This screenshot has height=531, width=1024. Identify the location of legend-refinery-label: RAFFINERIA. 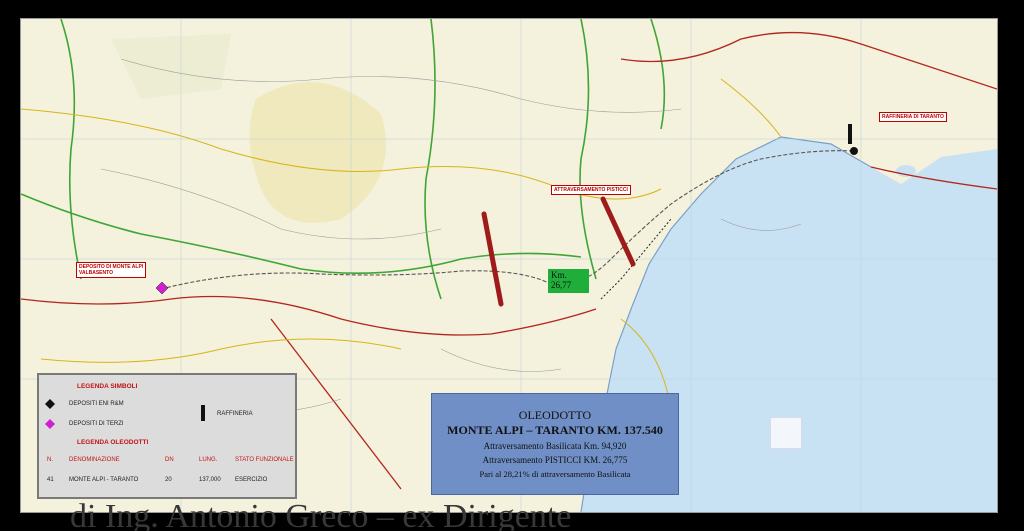
(235, 414).